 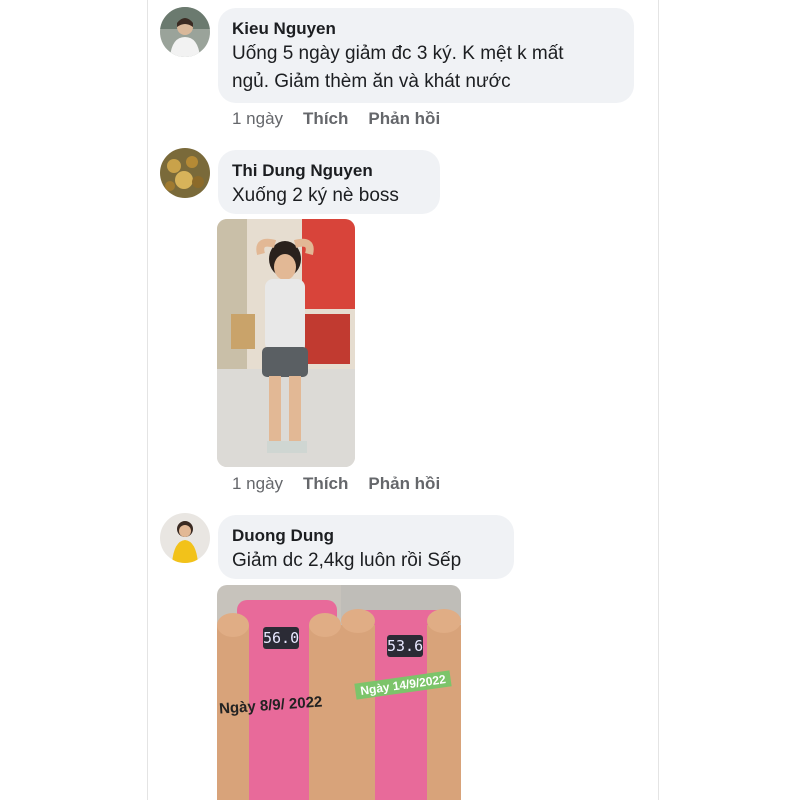 I want to click on comment-text: Xuống 2 ký nè boss, so click(x=315, y=195).